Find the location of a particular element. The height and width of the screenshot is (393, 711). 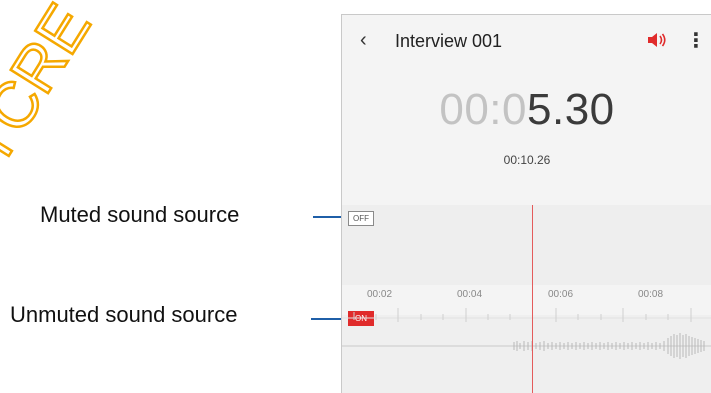

more-vertical-icon: ⋮ is located at coordinates (696, 41).